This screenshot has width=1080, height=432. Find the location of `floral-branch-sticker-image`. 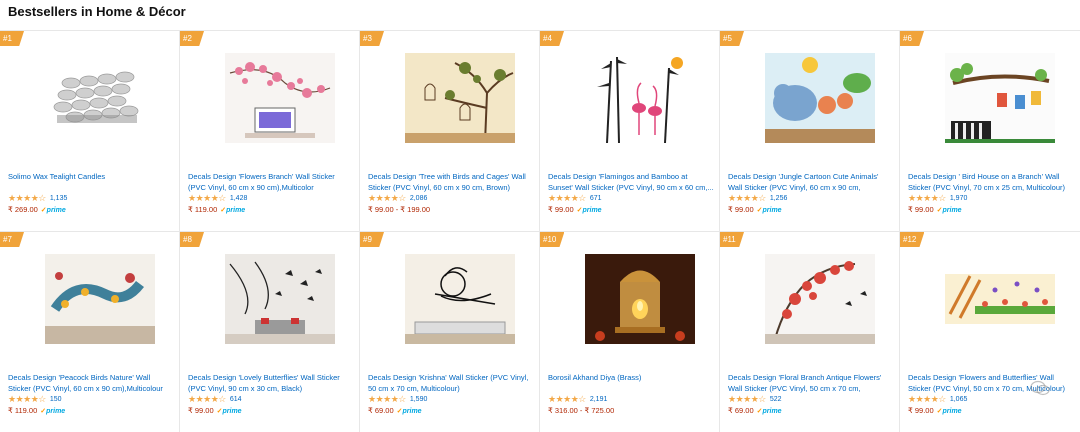

floral-branch-sticker-image is located at coordinates (820, 299).